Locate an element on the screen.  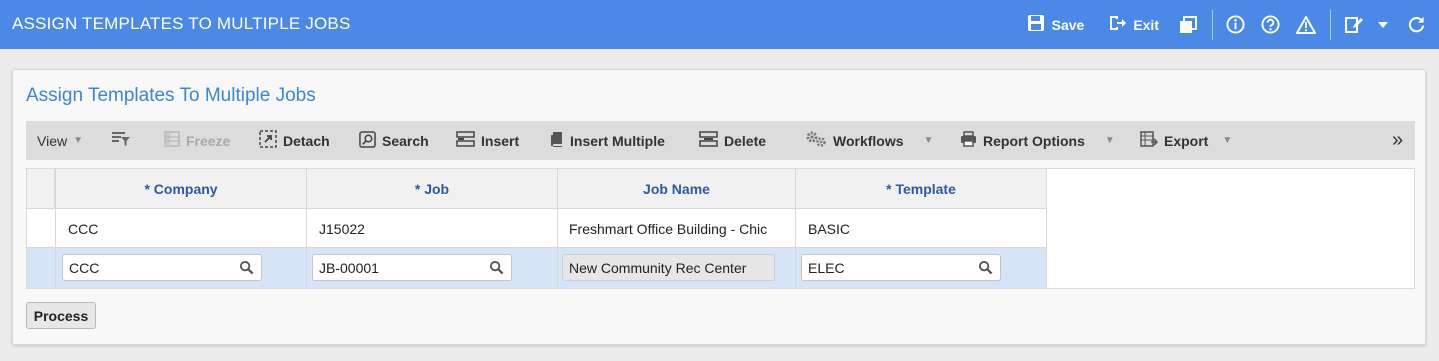
search-label: Search is located at coordinates (405, 140).